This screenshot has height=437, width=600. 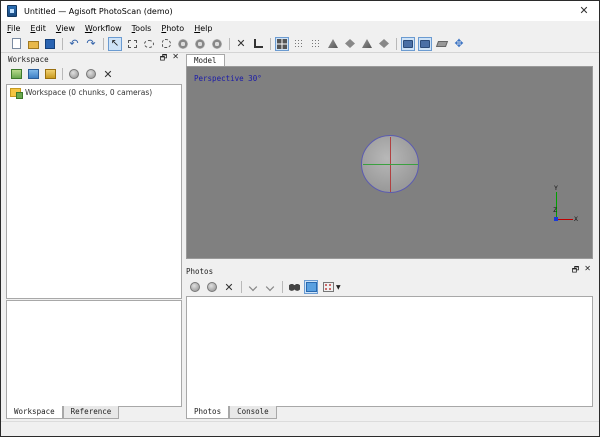 What do you see at coordinates (311, 287) in the screenshot?
I see `image-selection-button` at bounding box center [311, 287].